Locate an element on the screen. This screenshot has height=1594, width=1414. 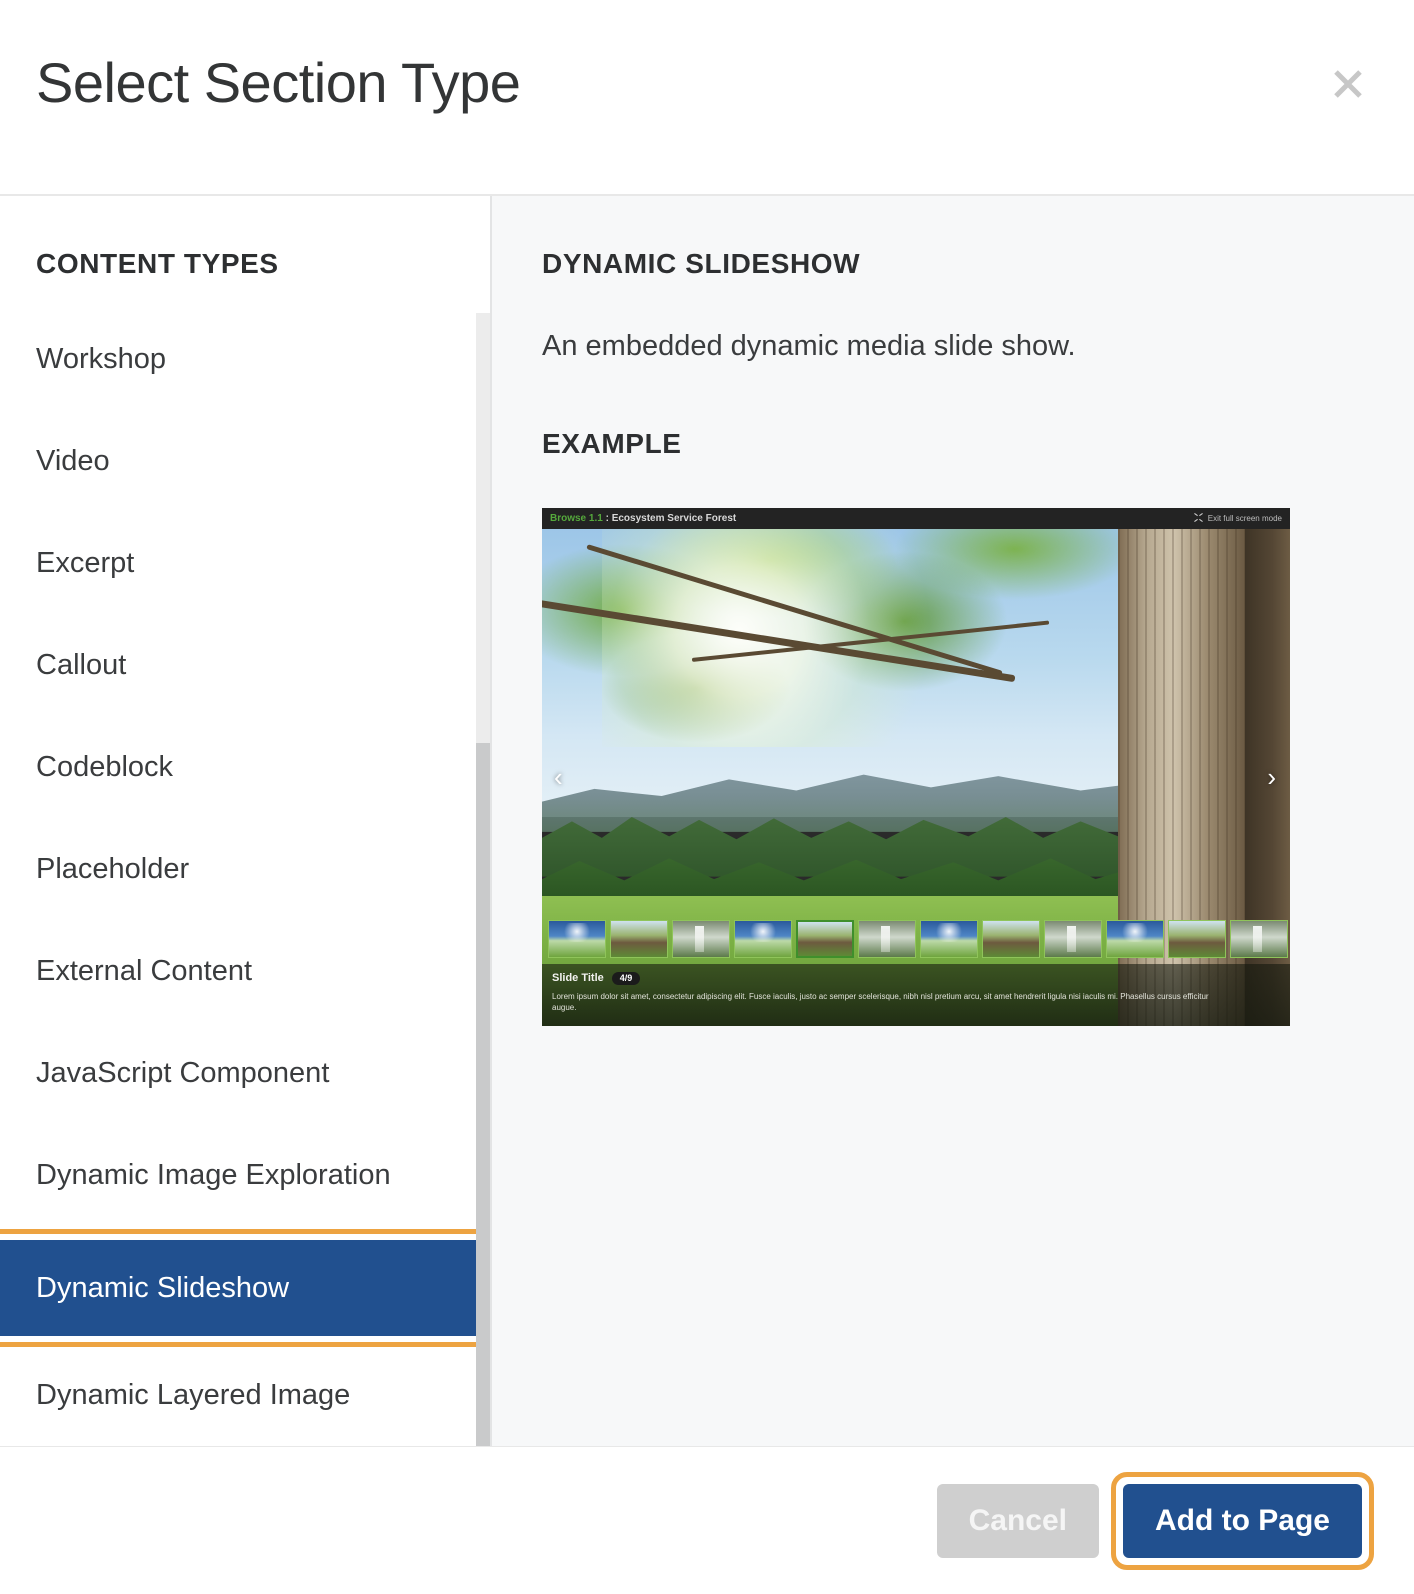
sidebar-item-video: Video is located at coordinates (245, 461).